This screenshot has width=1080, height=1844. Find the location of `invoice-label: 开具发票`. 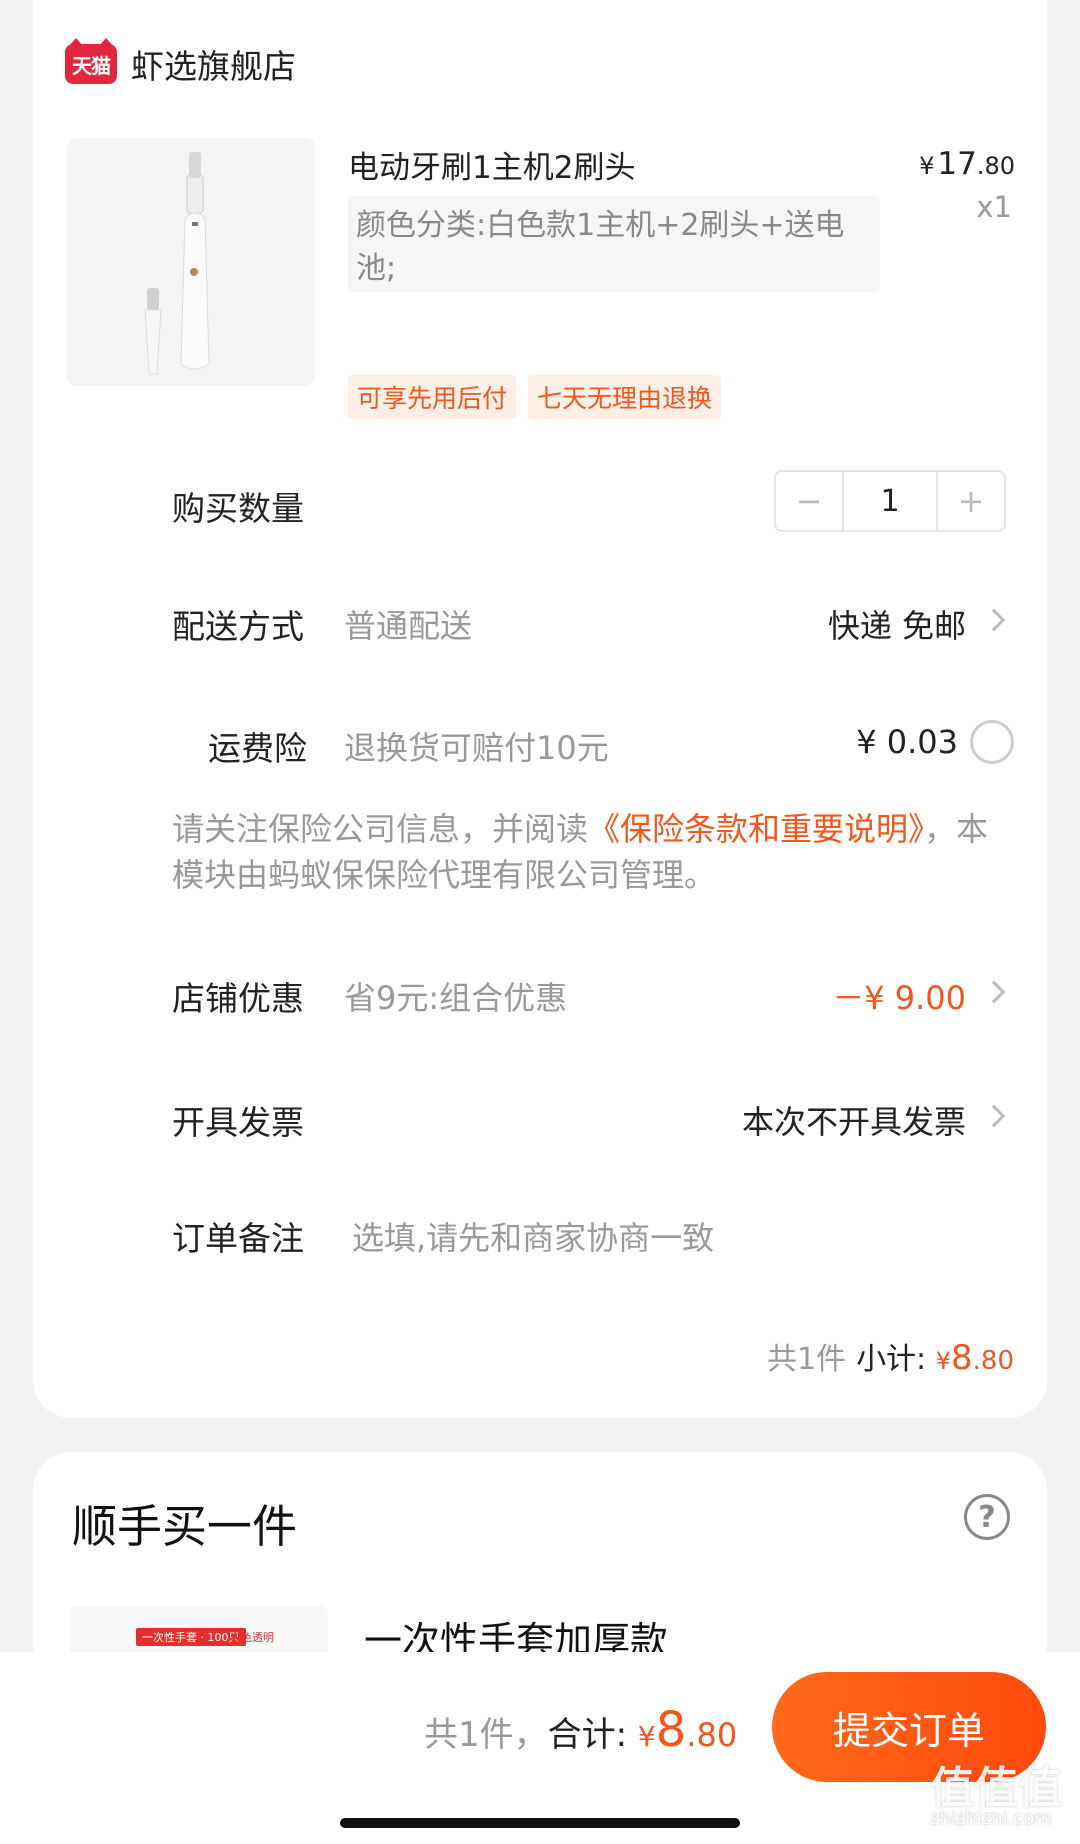

invoice-label: 开具发票 is located at coordinates (238, 1122).